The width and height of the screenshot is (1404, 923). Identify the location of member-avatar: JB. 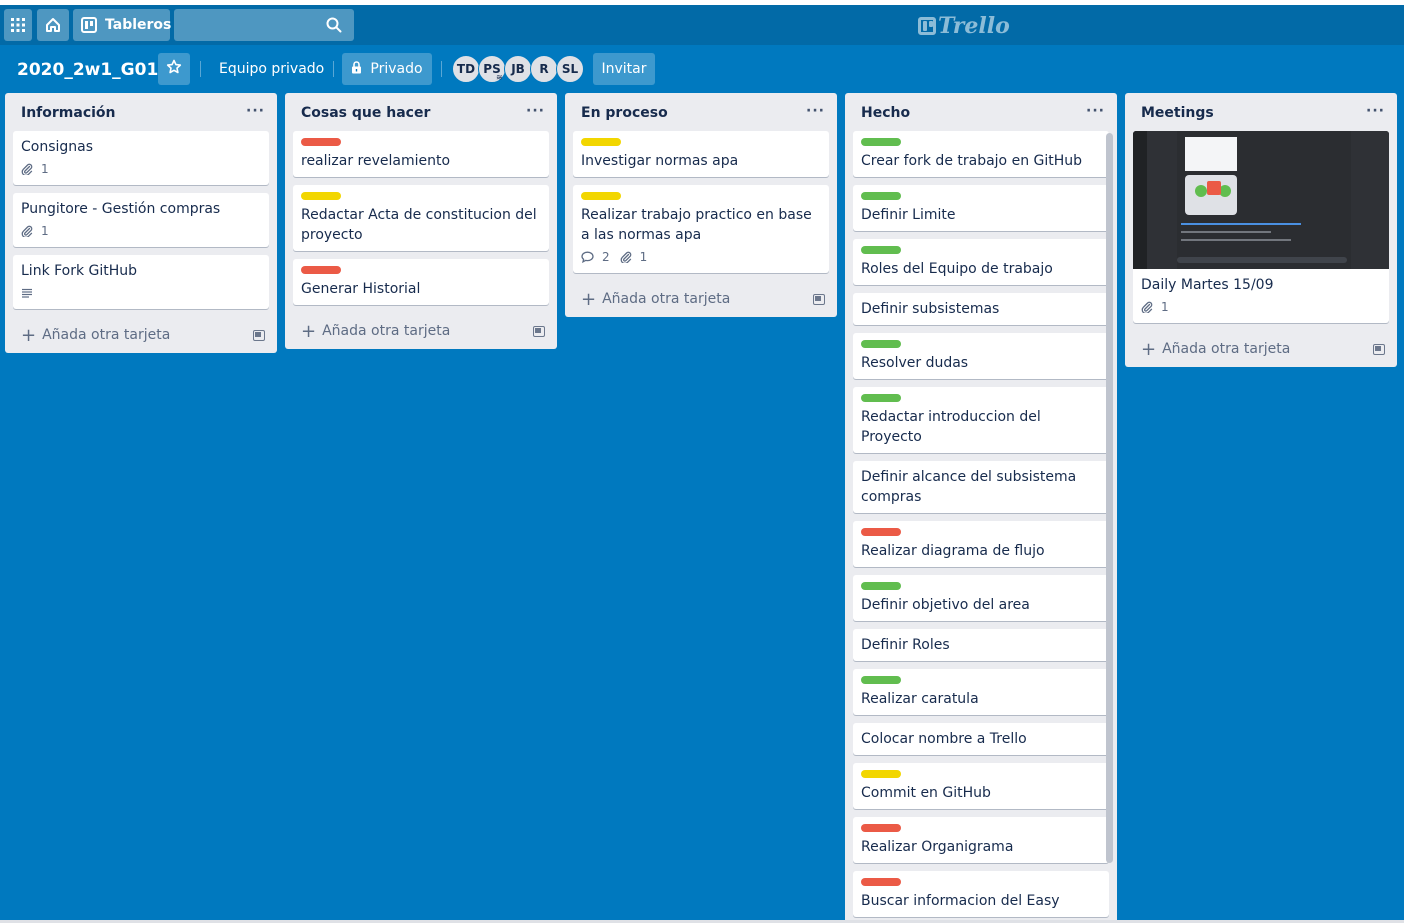
(518, 69).